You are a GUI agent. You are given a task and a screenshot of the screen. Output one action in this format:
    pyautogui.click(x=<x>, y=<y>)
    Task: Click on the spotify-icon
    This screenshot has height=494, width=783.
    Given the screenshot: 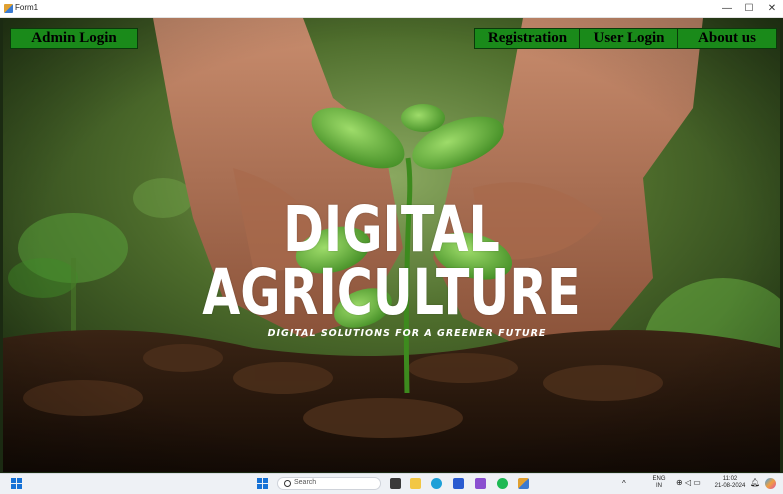 What is the action you would take?
    pyautogui.click(x=502, y=483)
    